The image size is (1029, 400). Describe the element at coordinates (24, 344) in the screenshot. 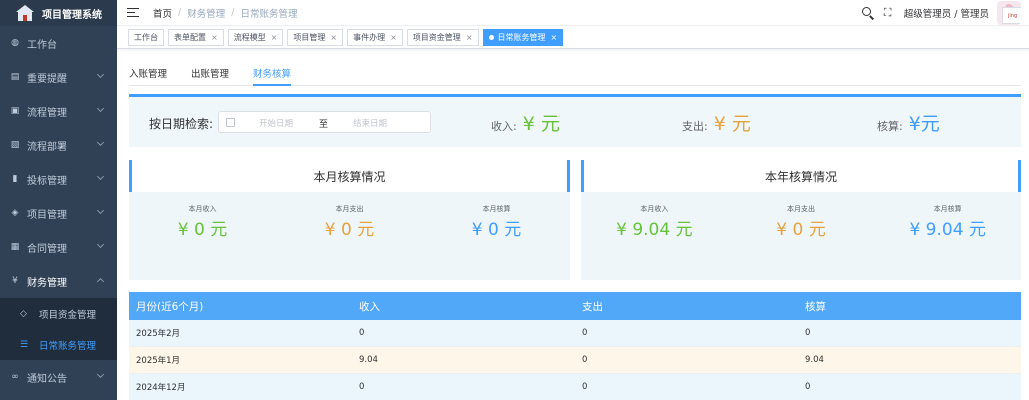

I see `ledger-icon: ☰` at that location.